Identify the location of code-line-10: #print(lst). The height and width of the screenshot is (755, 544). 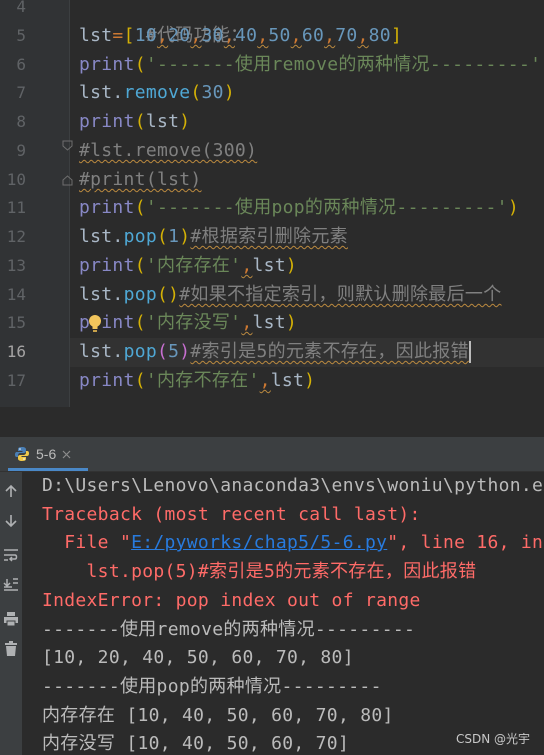
(140, 180).